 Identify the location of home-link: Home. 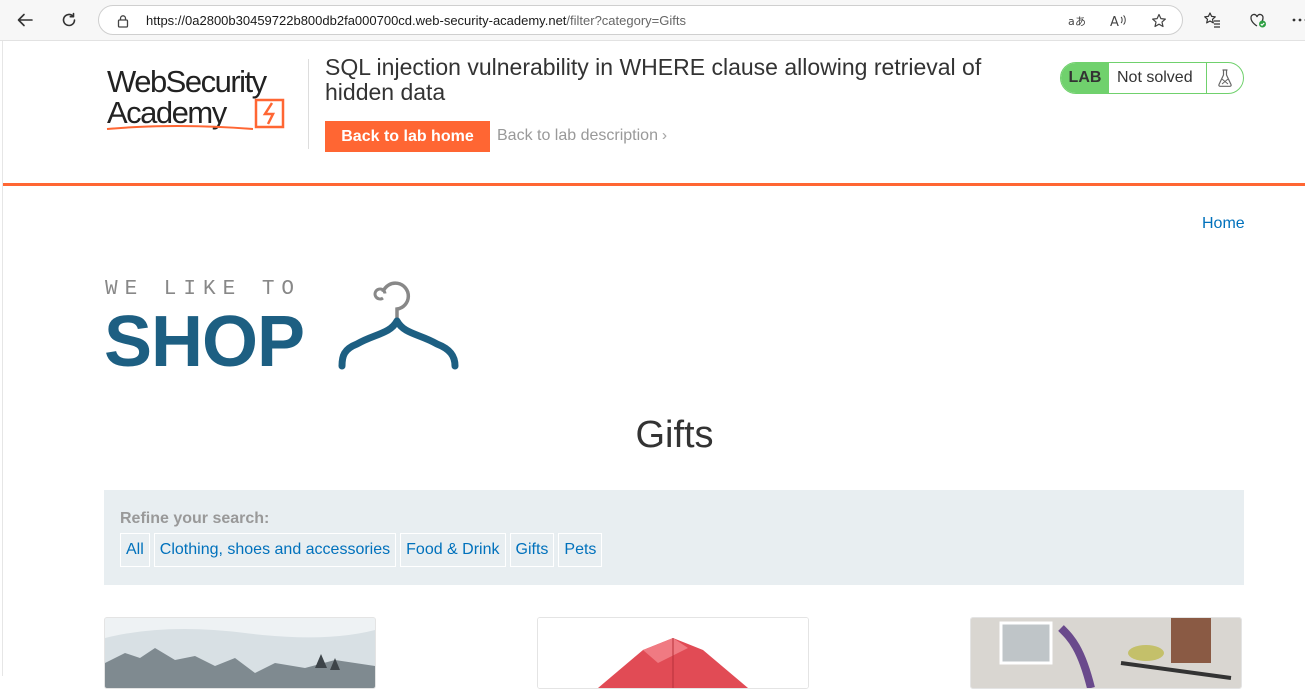
(1223, 224).